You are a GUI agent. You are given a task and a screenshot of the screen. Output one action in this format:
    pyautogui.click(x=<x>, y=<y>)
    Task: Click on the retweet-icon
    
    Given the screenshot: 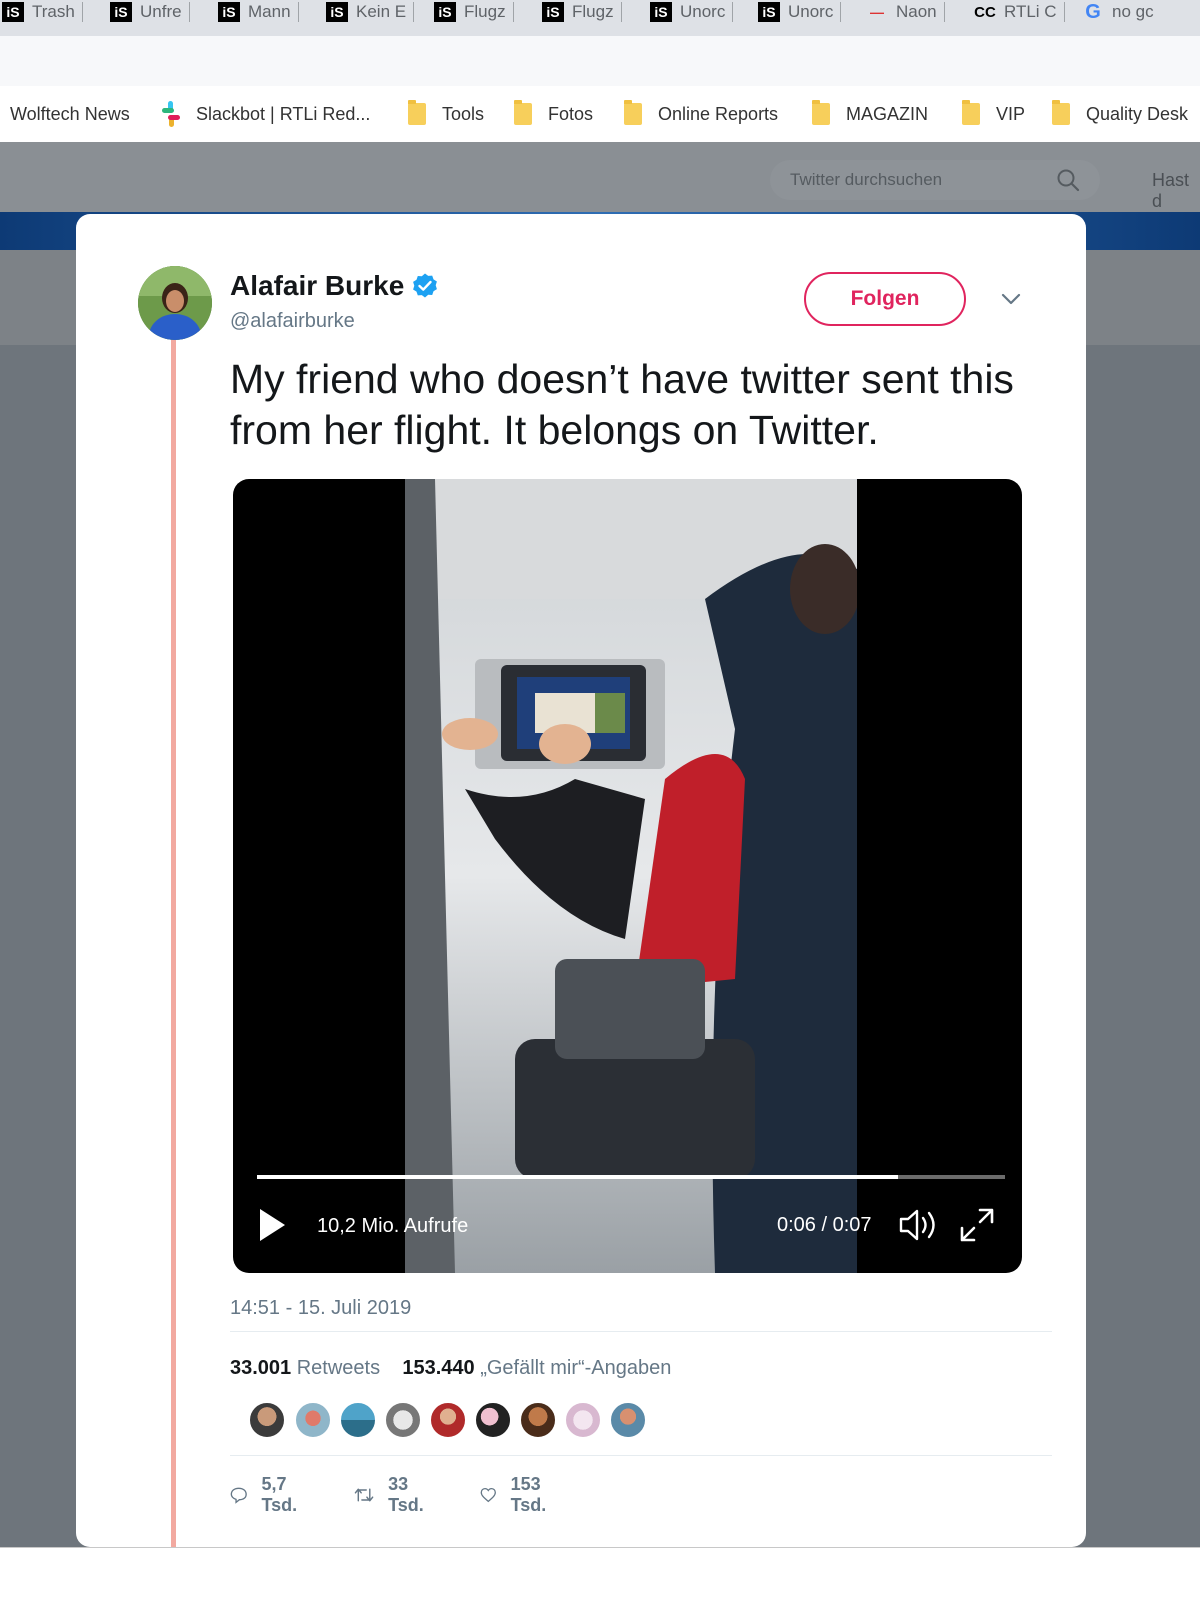 What is the action you would take?
    pyautogui.click(x=364, y=1495)
    